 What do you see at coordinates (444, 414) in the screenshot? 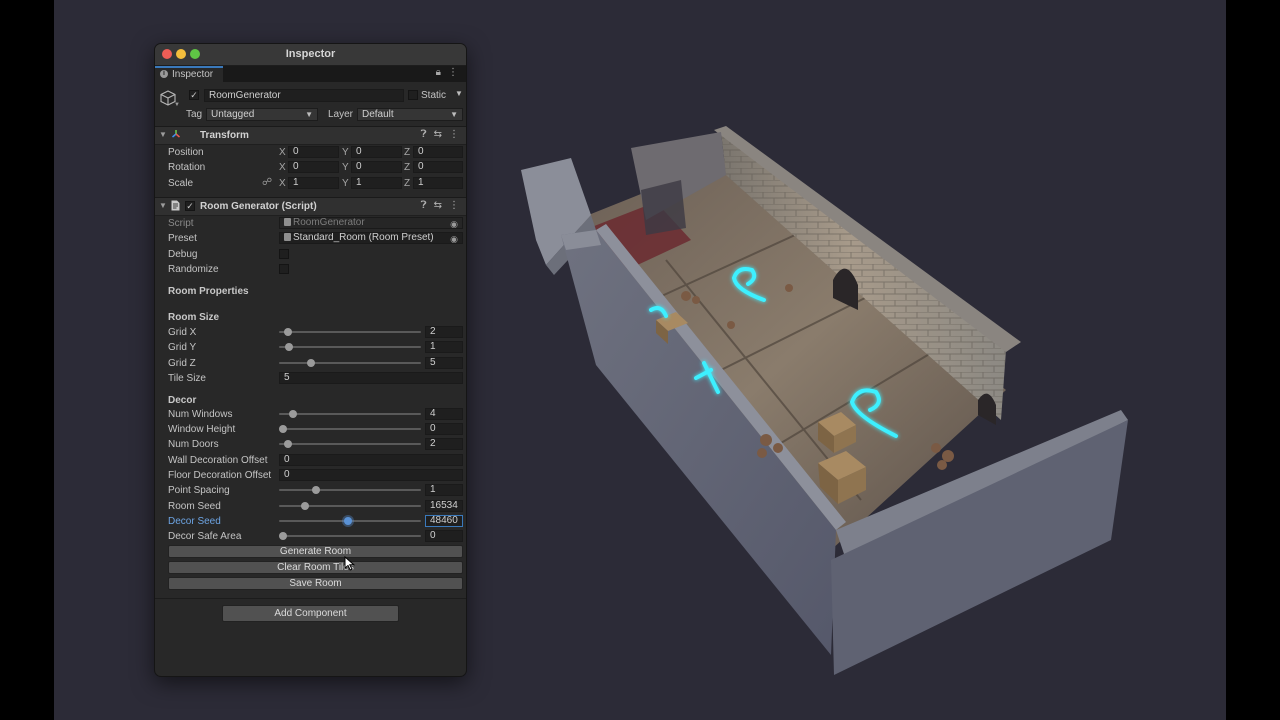
I see `num-windows-input: 4` at bounding box center [444, 414].